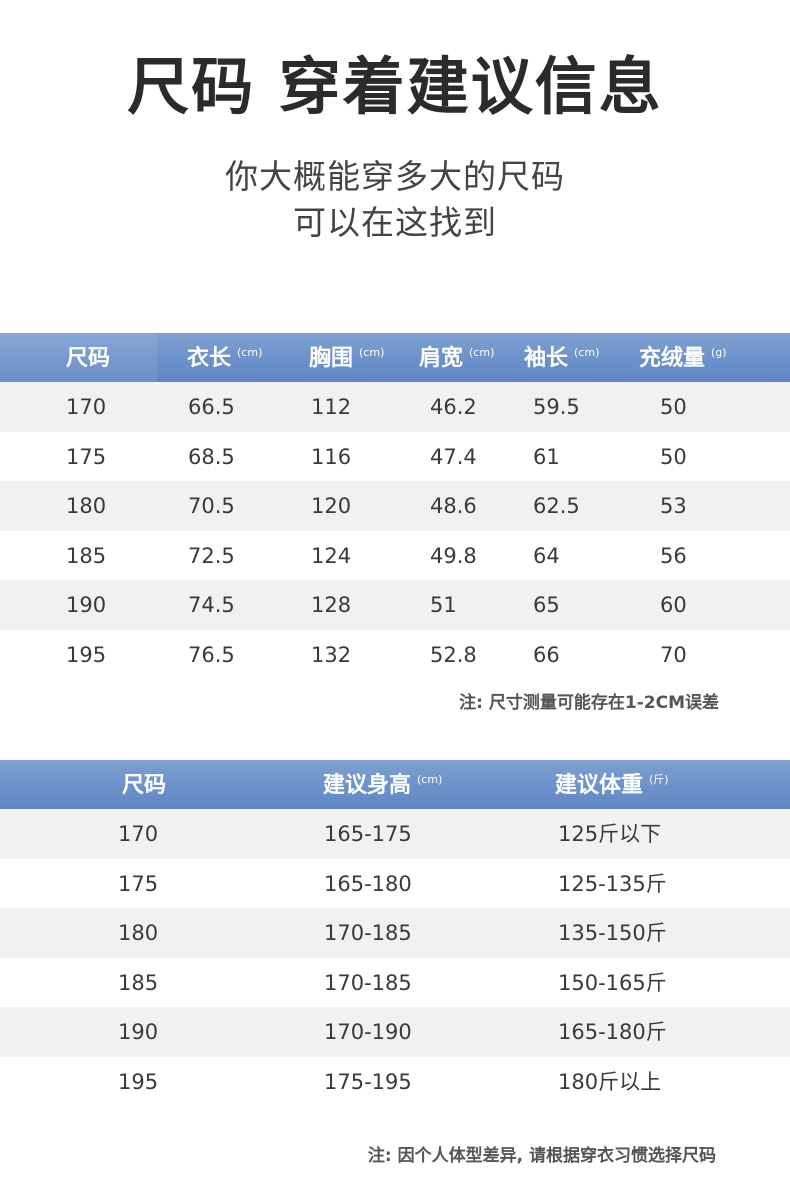 This screenshot has height=1203, width=790. I want to click on col-header-shoulder: 肩宽 (cm), so click(457, 358).